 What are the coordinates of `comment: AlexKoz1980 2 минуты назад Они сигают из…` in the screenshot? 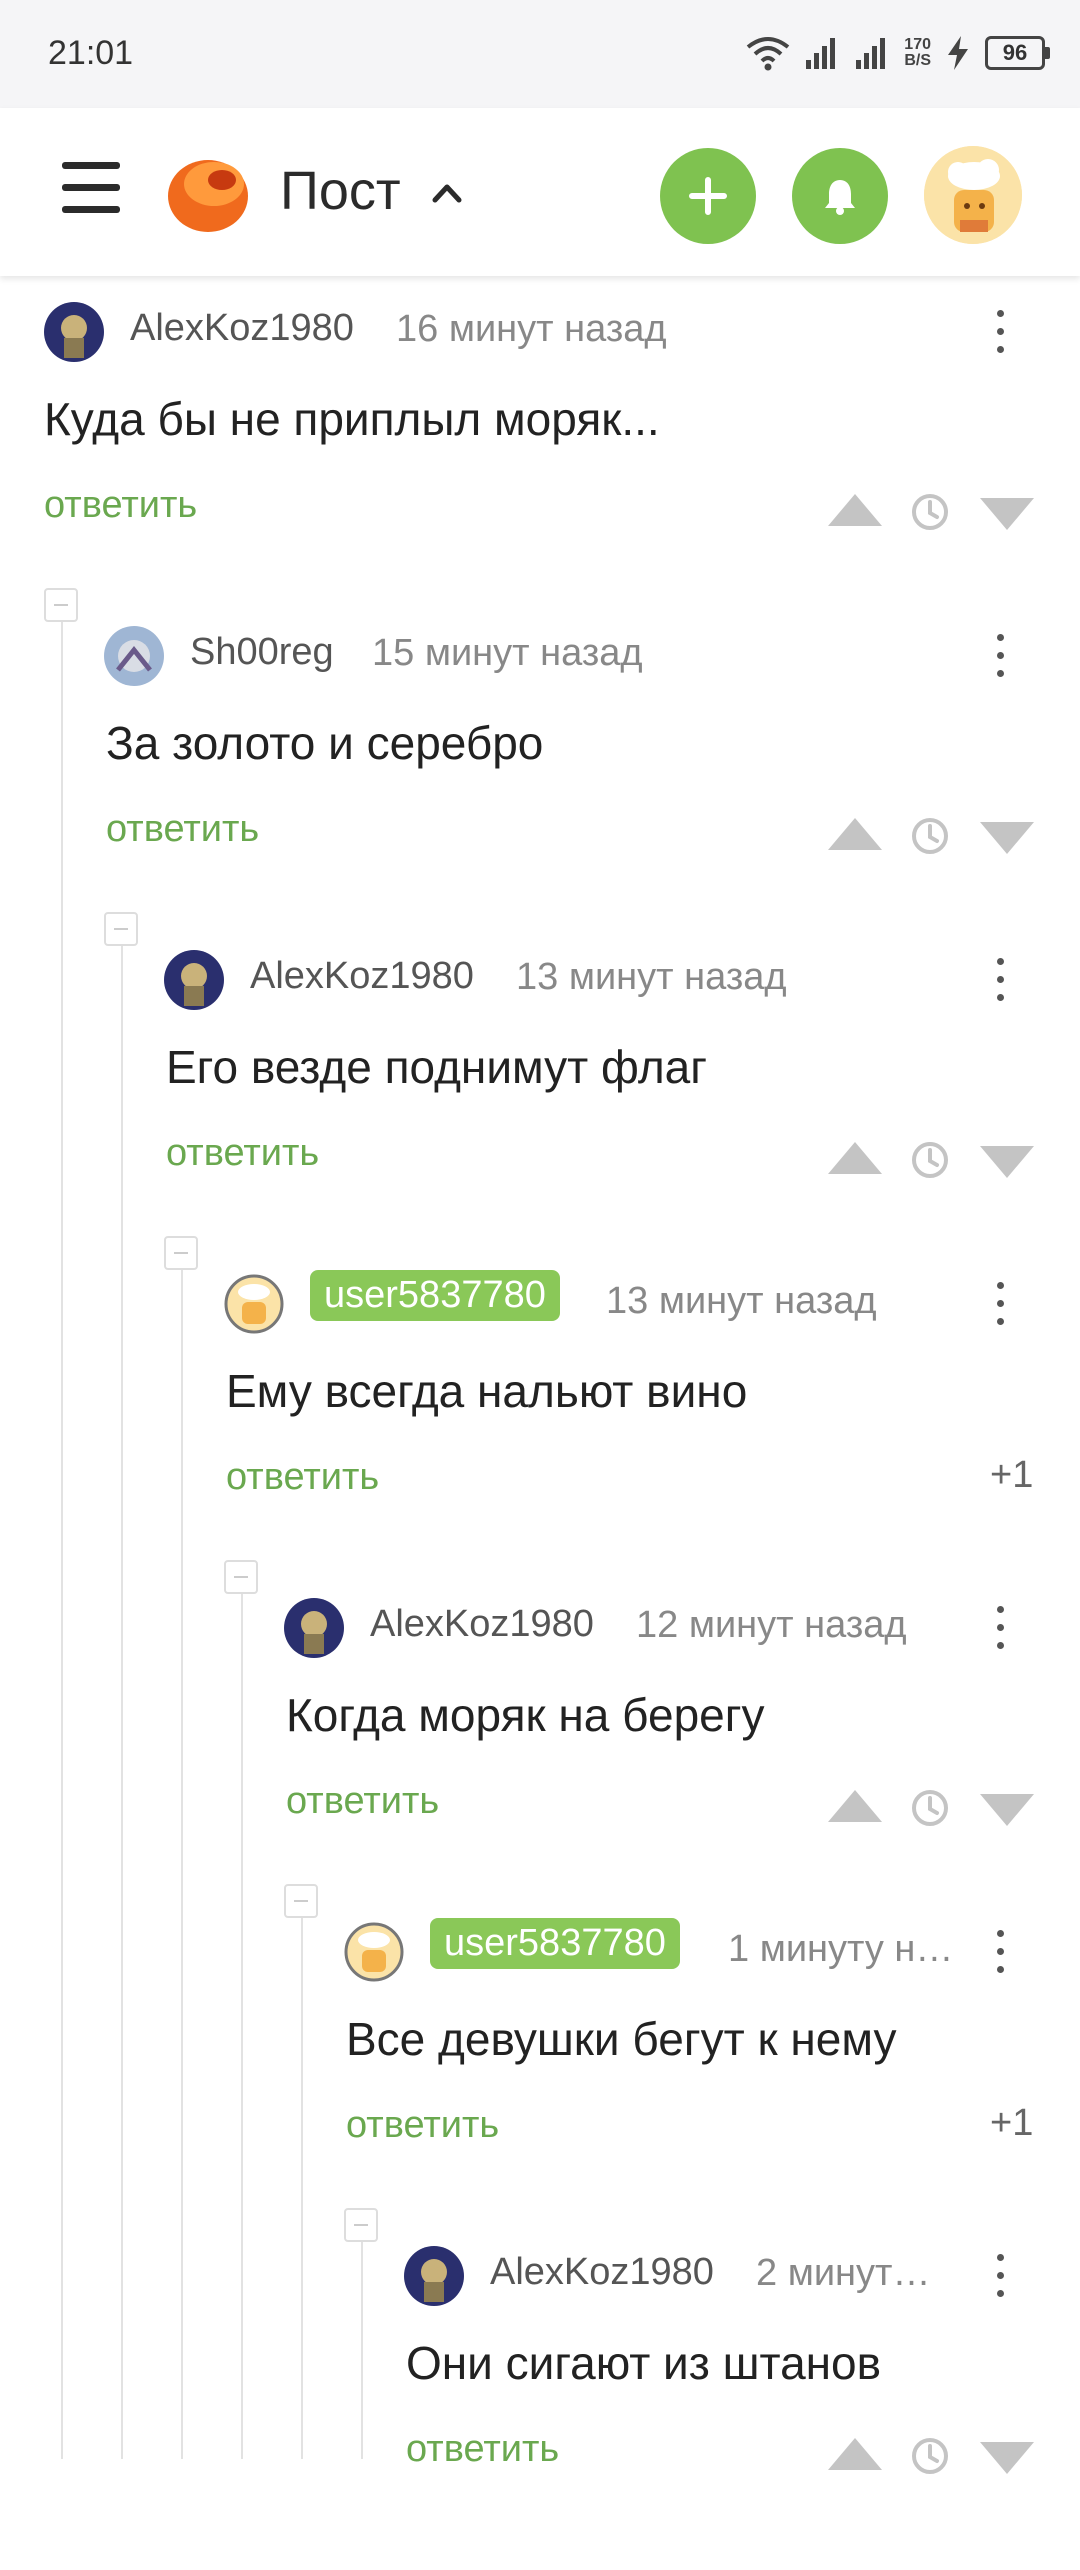 It's located at (540, 2408).